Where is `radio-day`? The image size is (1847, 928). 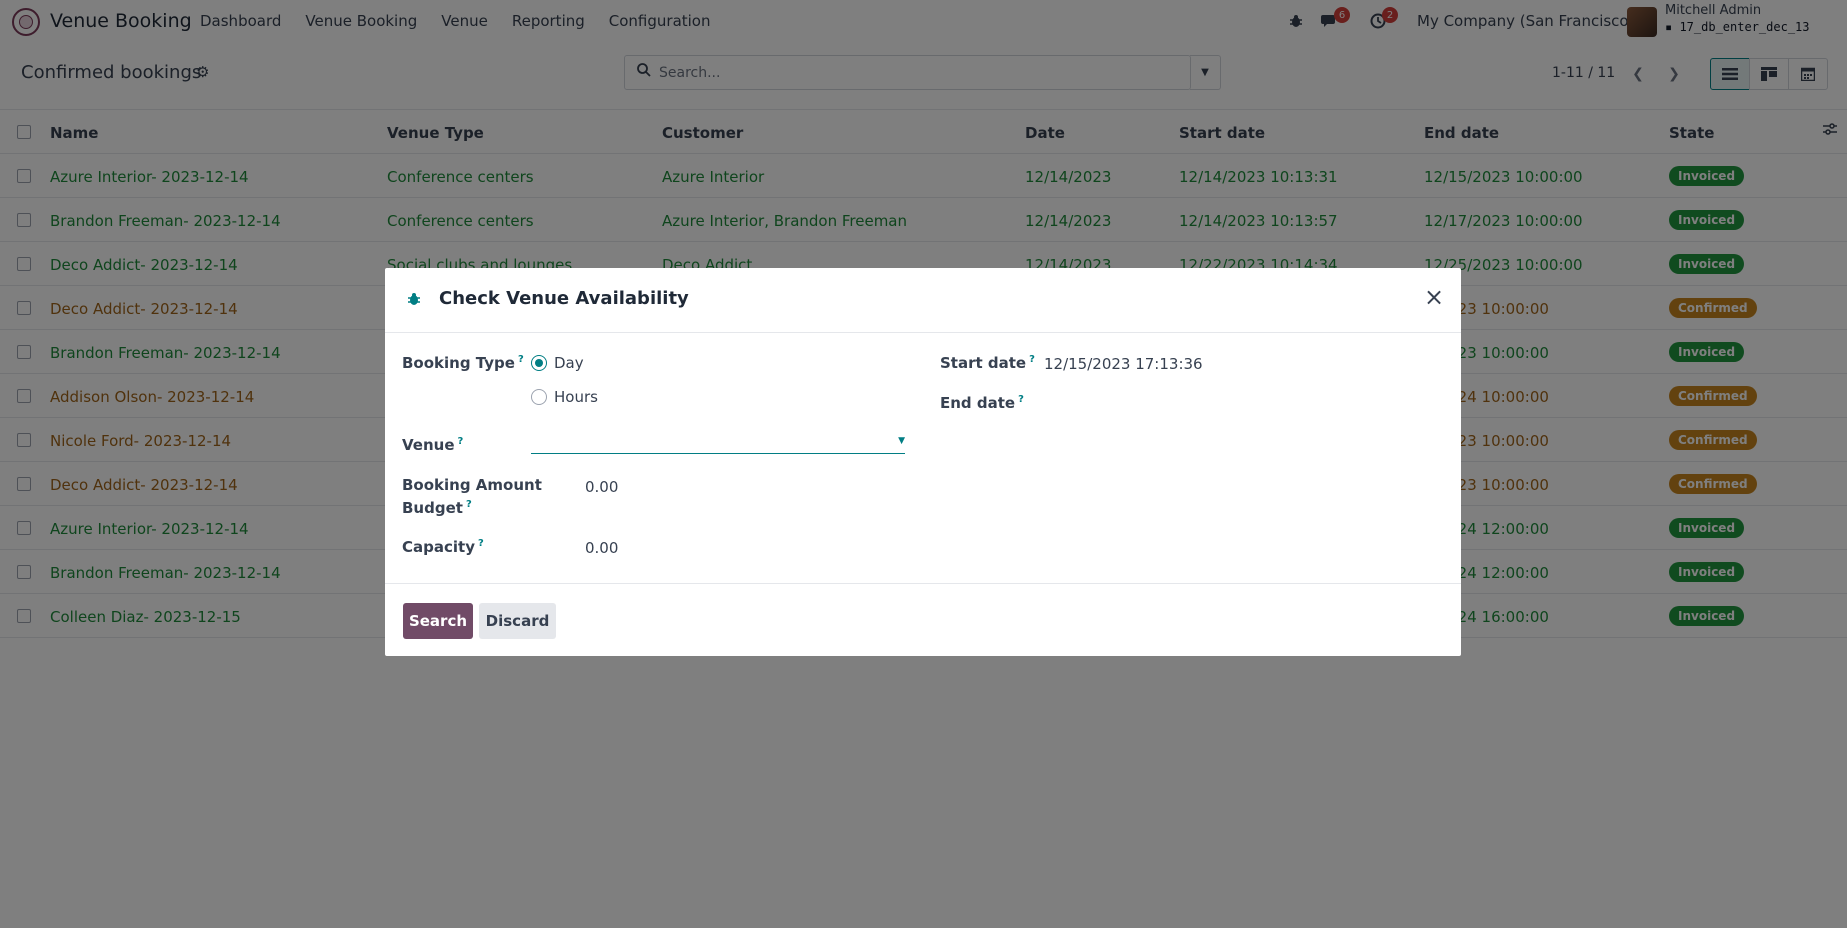
radio-day is located at coordinates (539, 363).